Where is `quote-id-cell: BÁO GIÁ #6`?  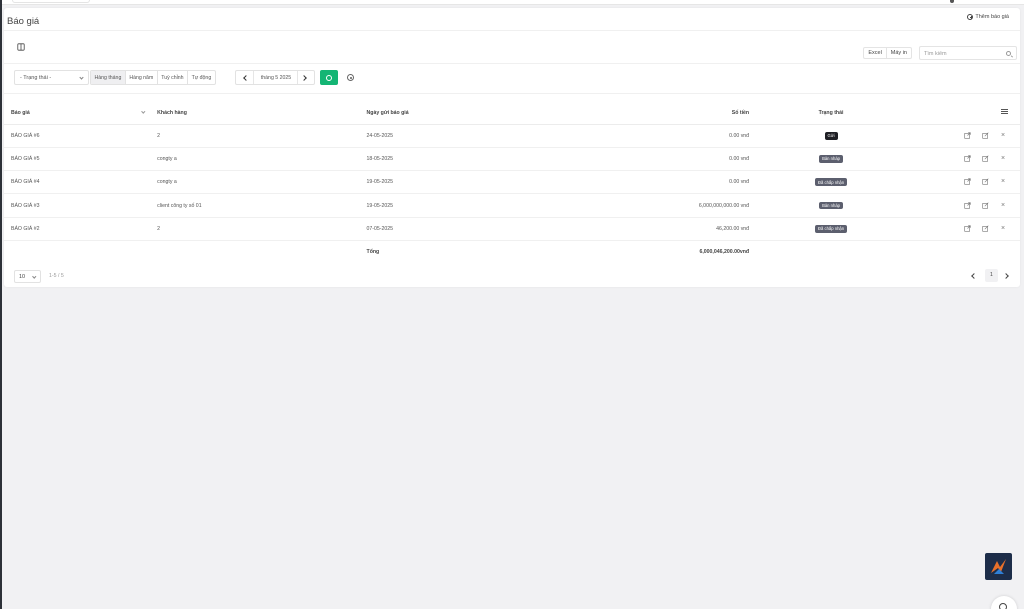
quote-id-cell: BÁO GIÁ #6 is located at coordinates (75, 136).